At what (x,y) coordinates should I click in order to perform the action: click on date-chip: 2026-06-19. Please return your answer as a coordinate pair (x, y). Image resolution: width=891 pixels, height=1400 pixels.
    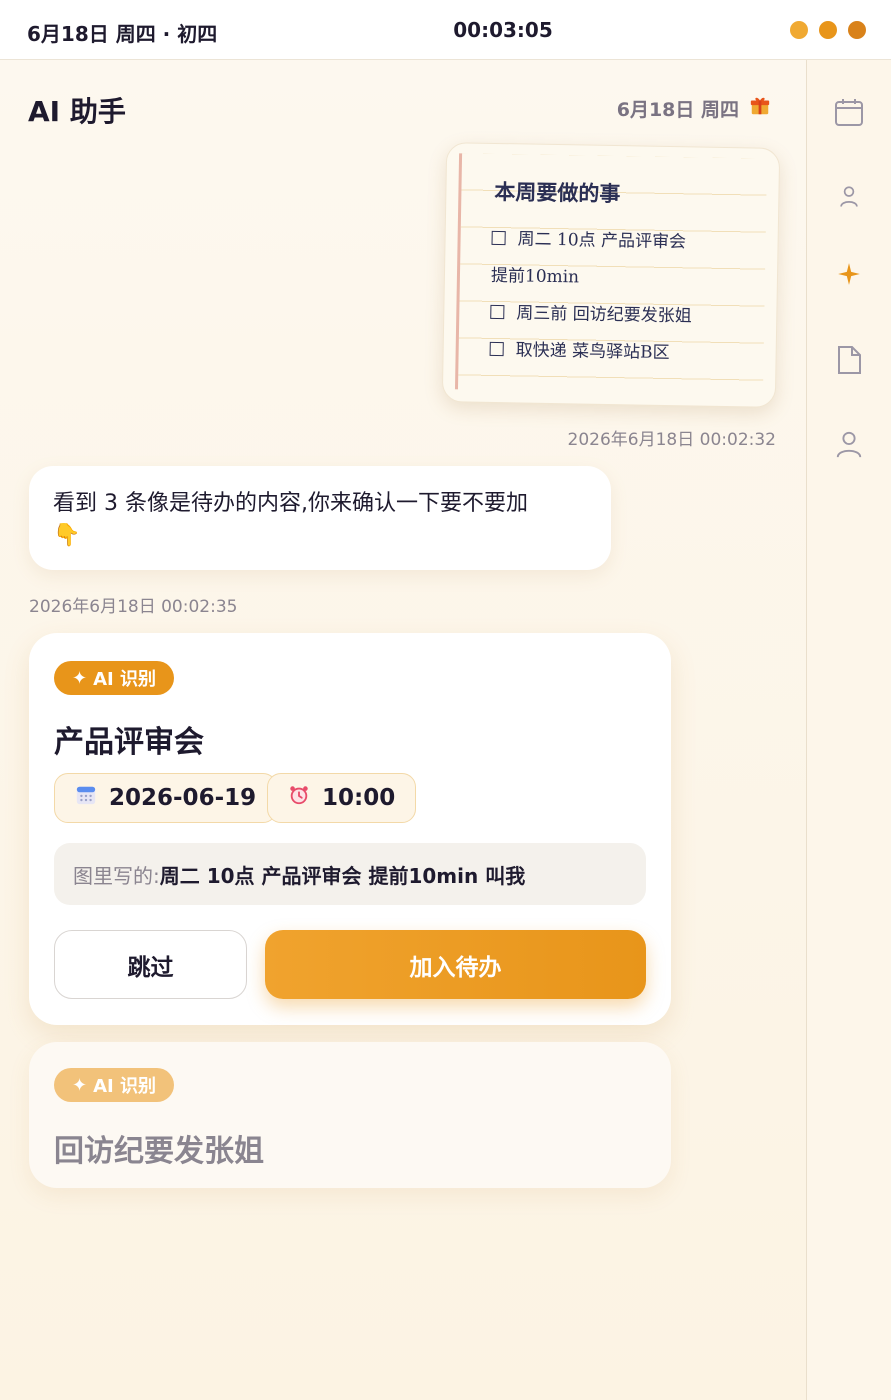
    Looking at the image, I should click on (166, 798).